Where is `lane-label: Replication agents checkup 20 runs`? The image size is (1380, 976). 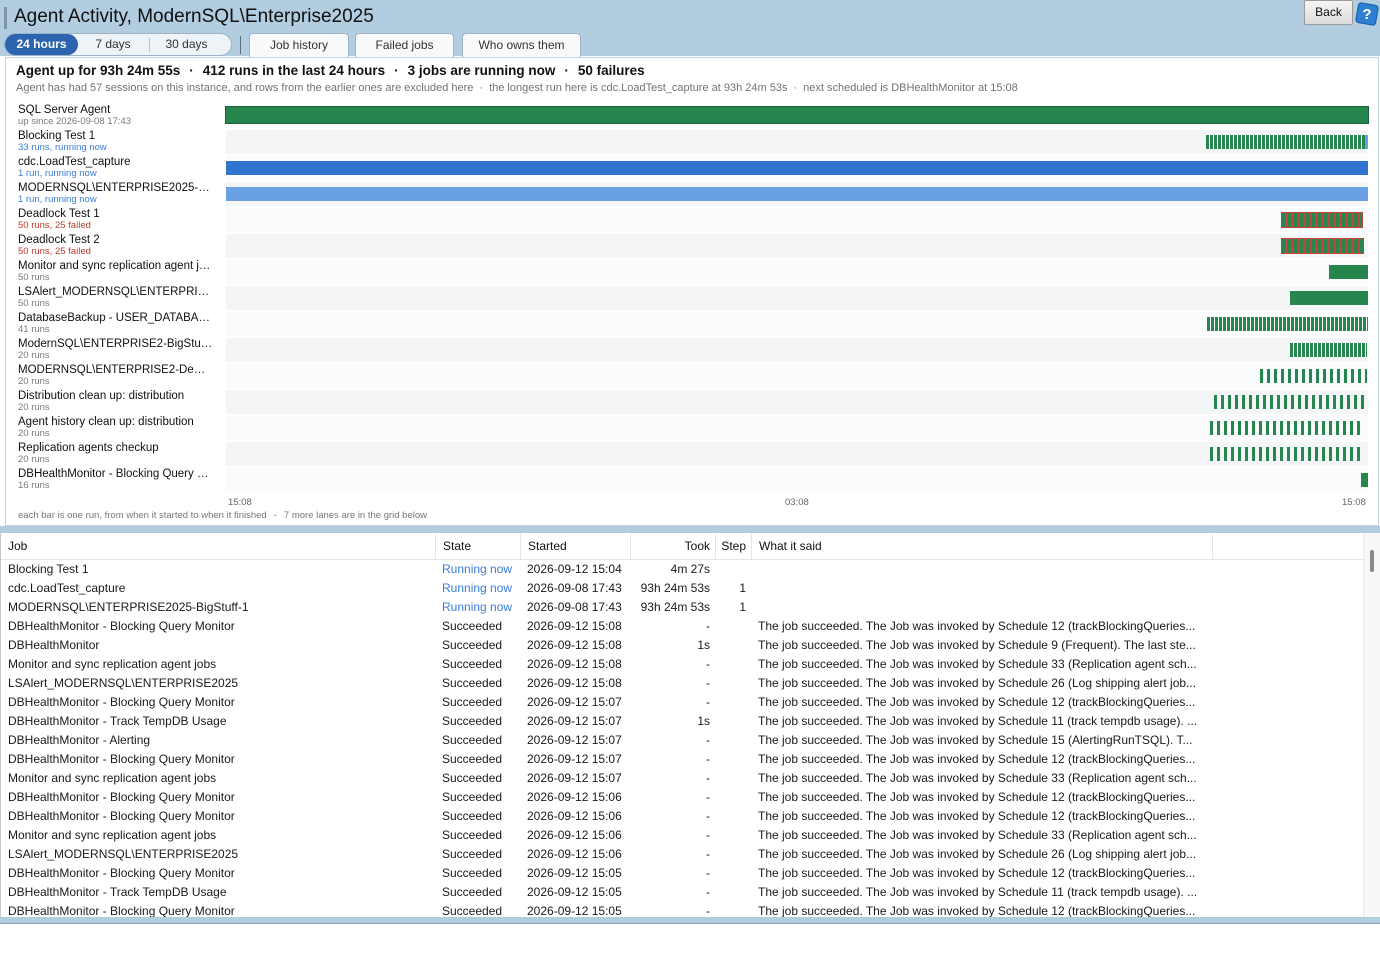 lane-label: Replication agents checkup 20 runs is located at coordinates (116, 453).